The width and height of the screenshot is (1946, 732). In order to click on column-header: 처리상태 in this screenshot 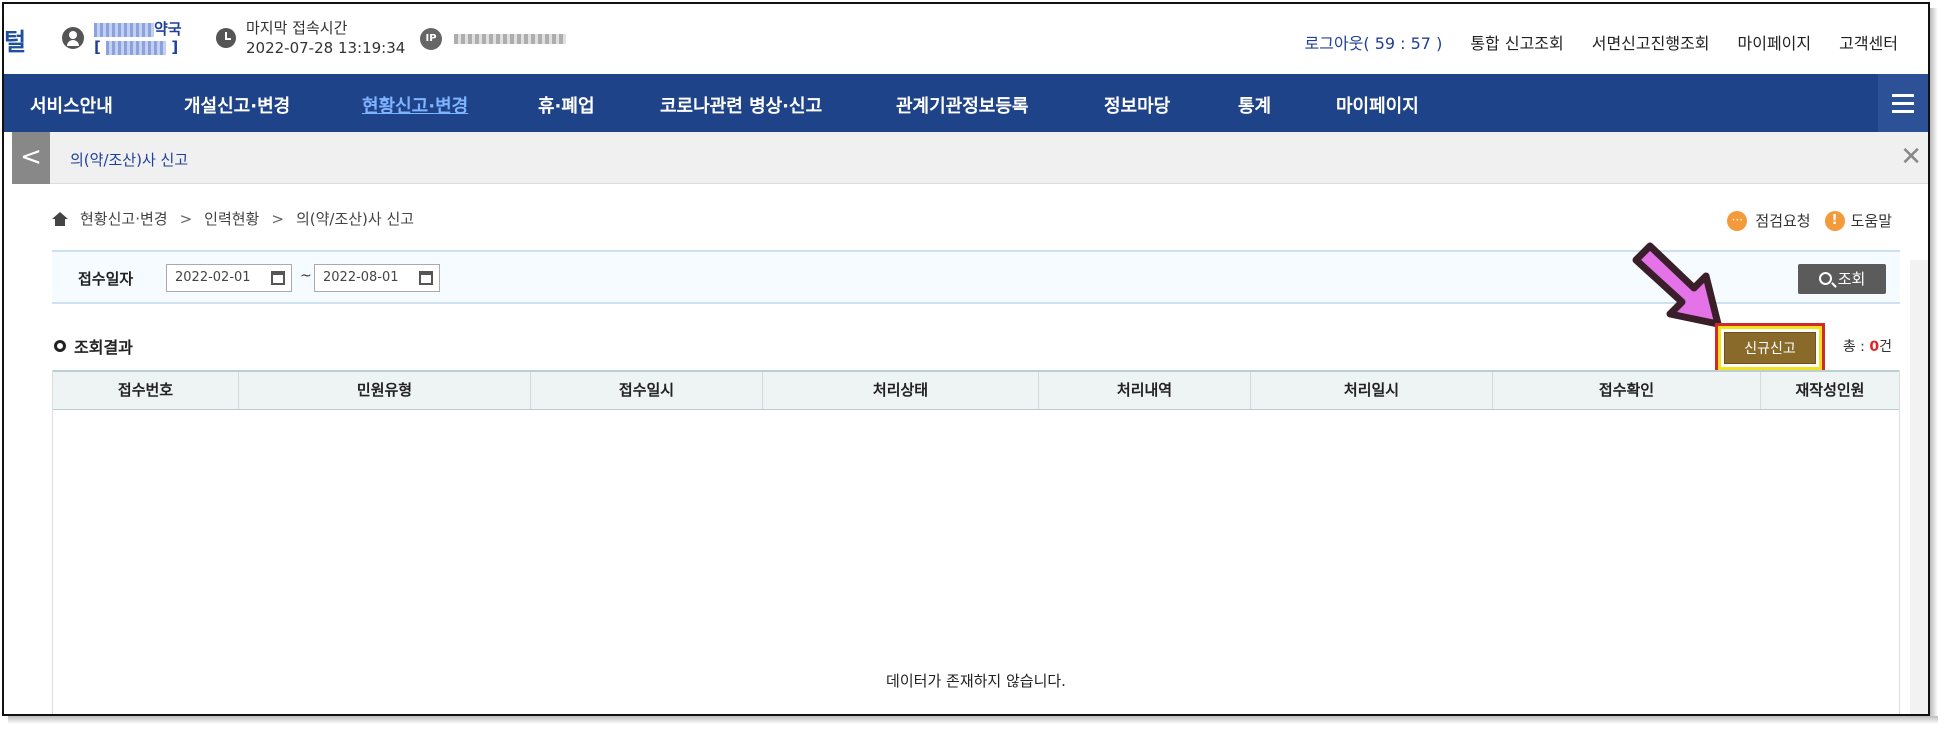, I will do `click(901, 390)`.